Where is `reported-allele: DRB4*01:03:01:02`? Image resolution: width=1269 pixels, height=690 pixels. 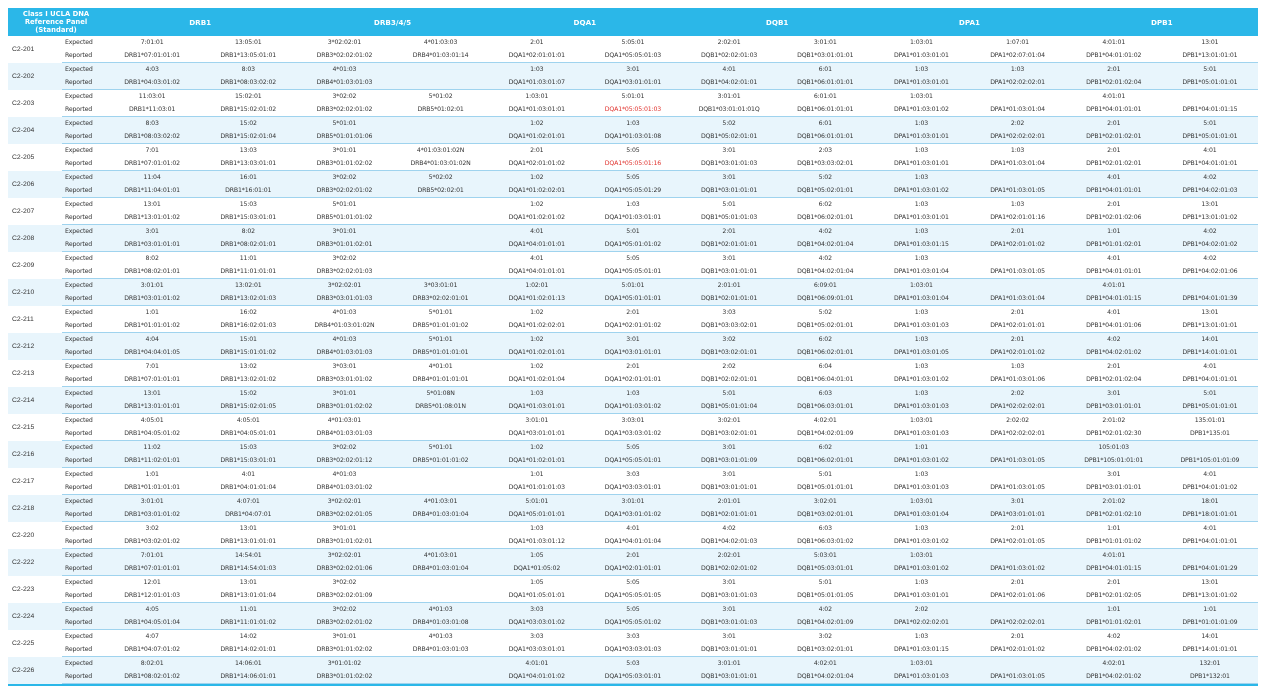 reported-allele: DRB4*01:03:01:02 is located at coordinates (344, 488).